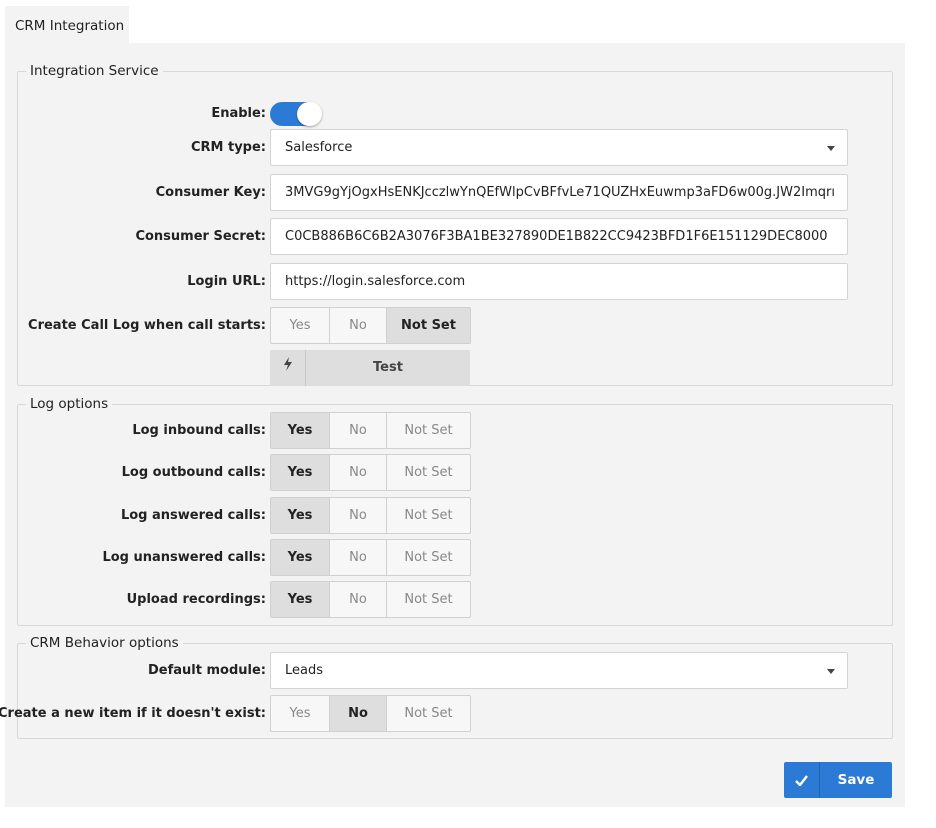 This screenshot has height=828, width=936. Describe the element at coordinates (133, 713) in the screenshot. I see `create-item-label: Create a new item if it doesn't exist:` at that location.